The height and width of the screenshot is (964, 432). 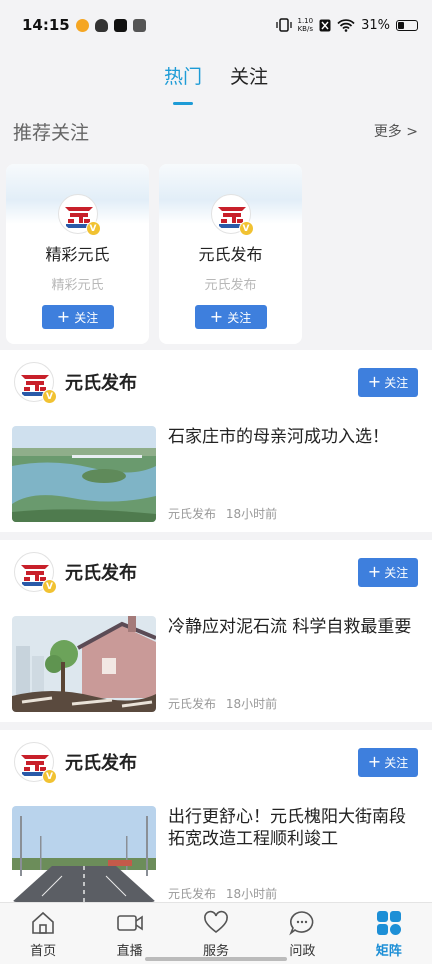 What do you see at coordinates (289, 627) in the screenshot?
I see `post-title: 冷静应对泥石流 科学自救最重要` at bounding box center [289, 627].